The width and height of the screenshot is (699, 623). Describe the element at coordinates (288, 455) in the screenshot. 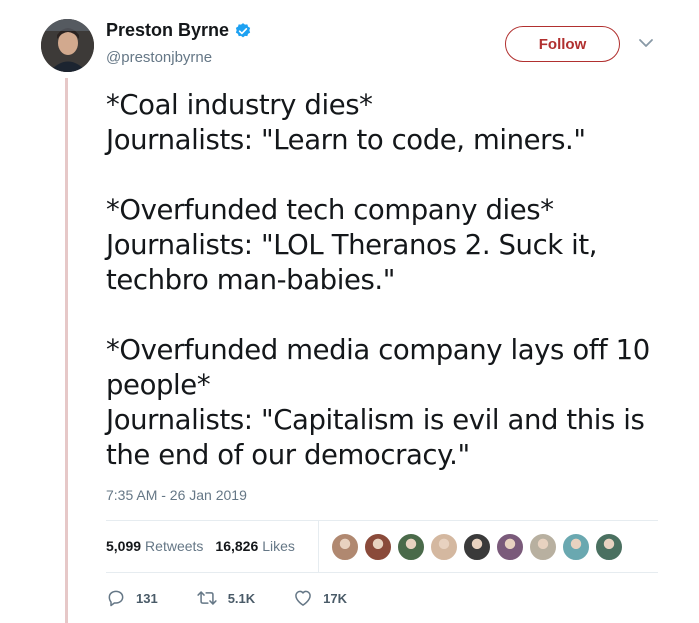

I see `tweet-line: the end of our democracy."` at that location.